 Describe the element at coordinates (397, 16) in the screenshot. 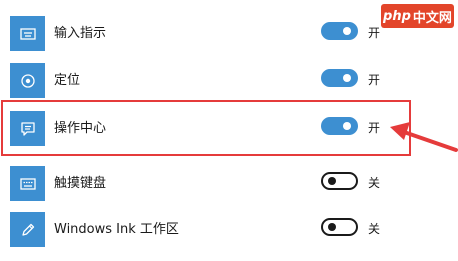

I see `watermark-brand: php` at that location.